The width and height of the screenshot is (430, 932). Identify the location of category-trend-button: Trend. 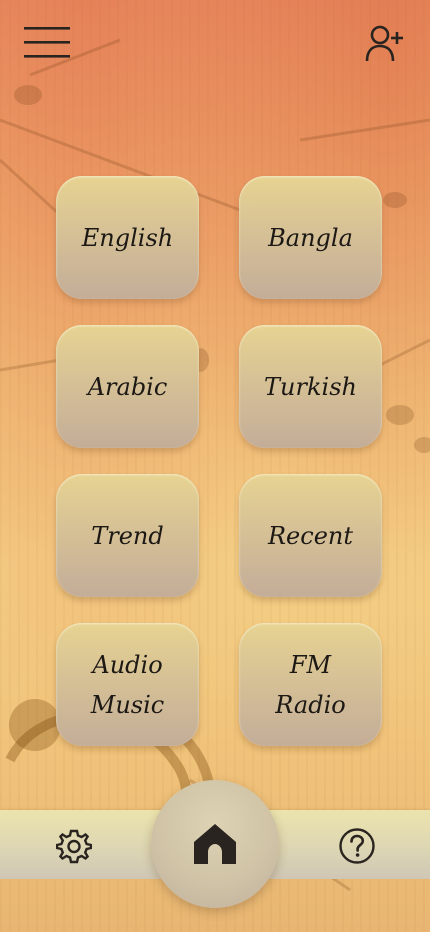
(127, 535).